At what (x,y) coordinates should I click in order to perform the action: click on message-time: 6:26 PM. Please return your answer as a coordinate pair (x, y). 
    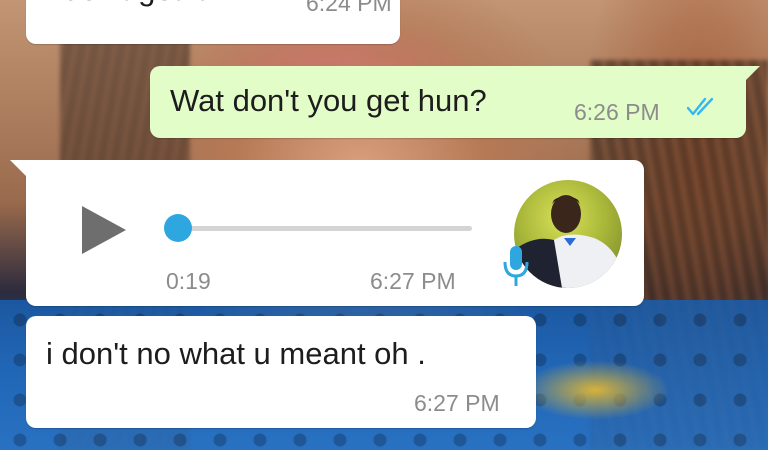
    Looking at the image, I should click on (617, 112).